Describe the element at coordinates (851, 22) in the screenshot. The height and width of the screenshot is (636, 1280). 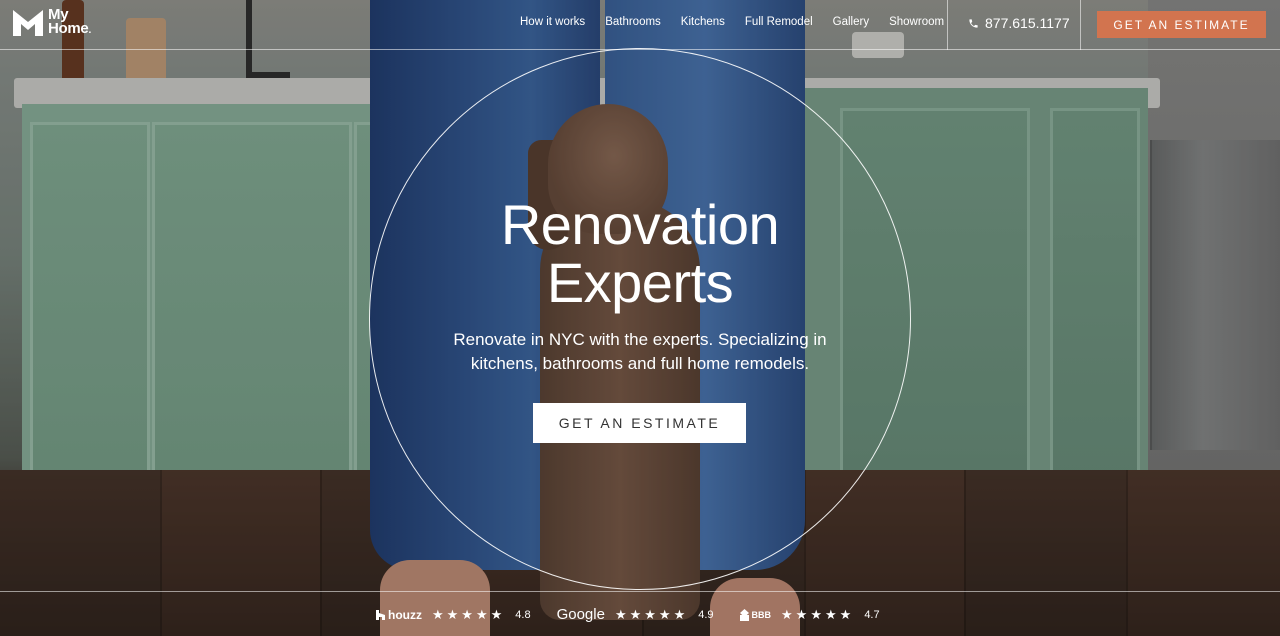
I see `nav-item-gallery: Gallery` at that location.